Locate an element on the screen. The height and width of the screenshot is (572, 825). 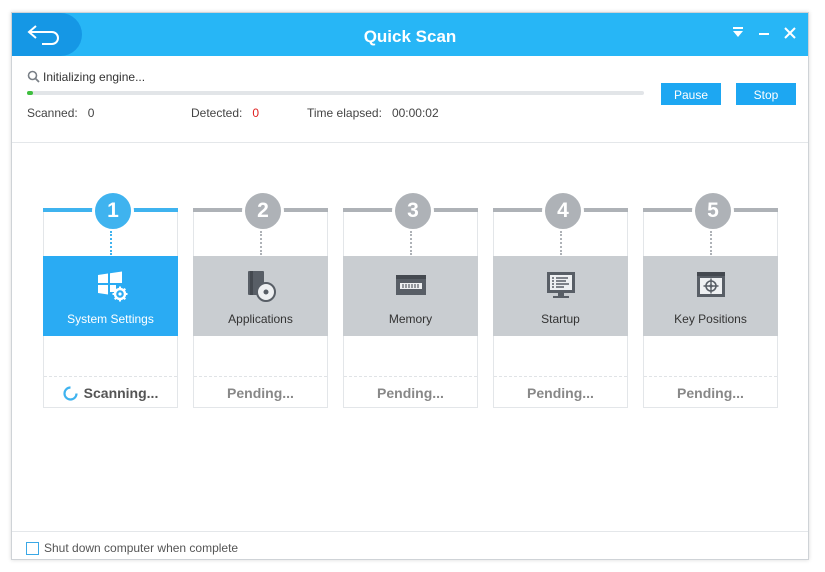
elapsed-stat: Time elapsed: 00:00:02 is located at coordinates (373, 113).